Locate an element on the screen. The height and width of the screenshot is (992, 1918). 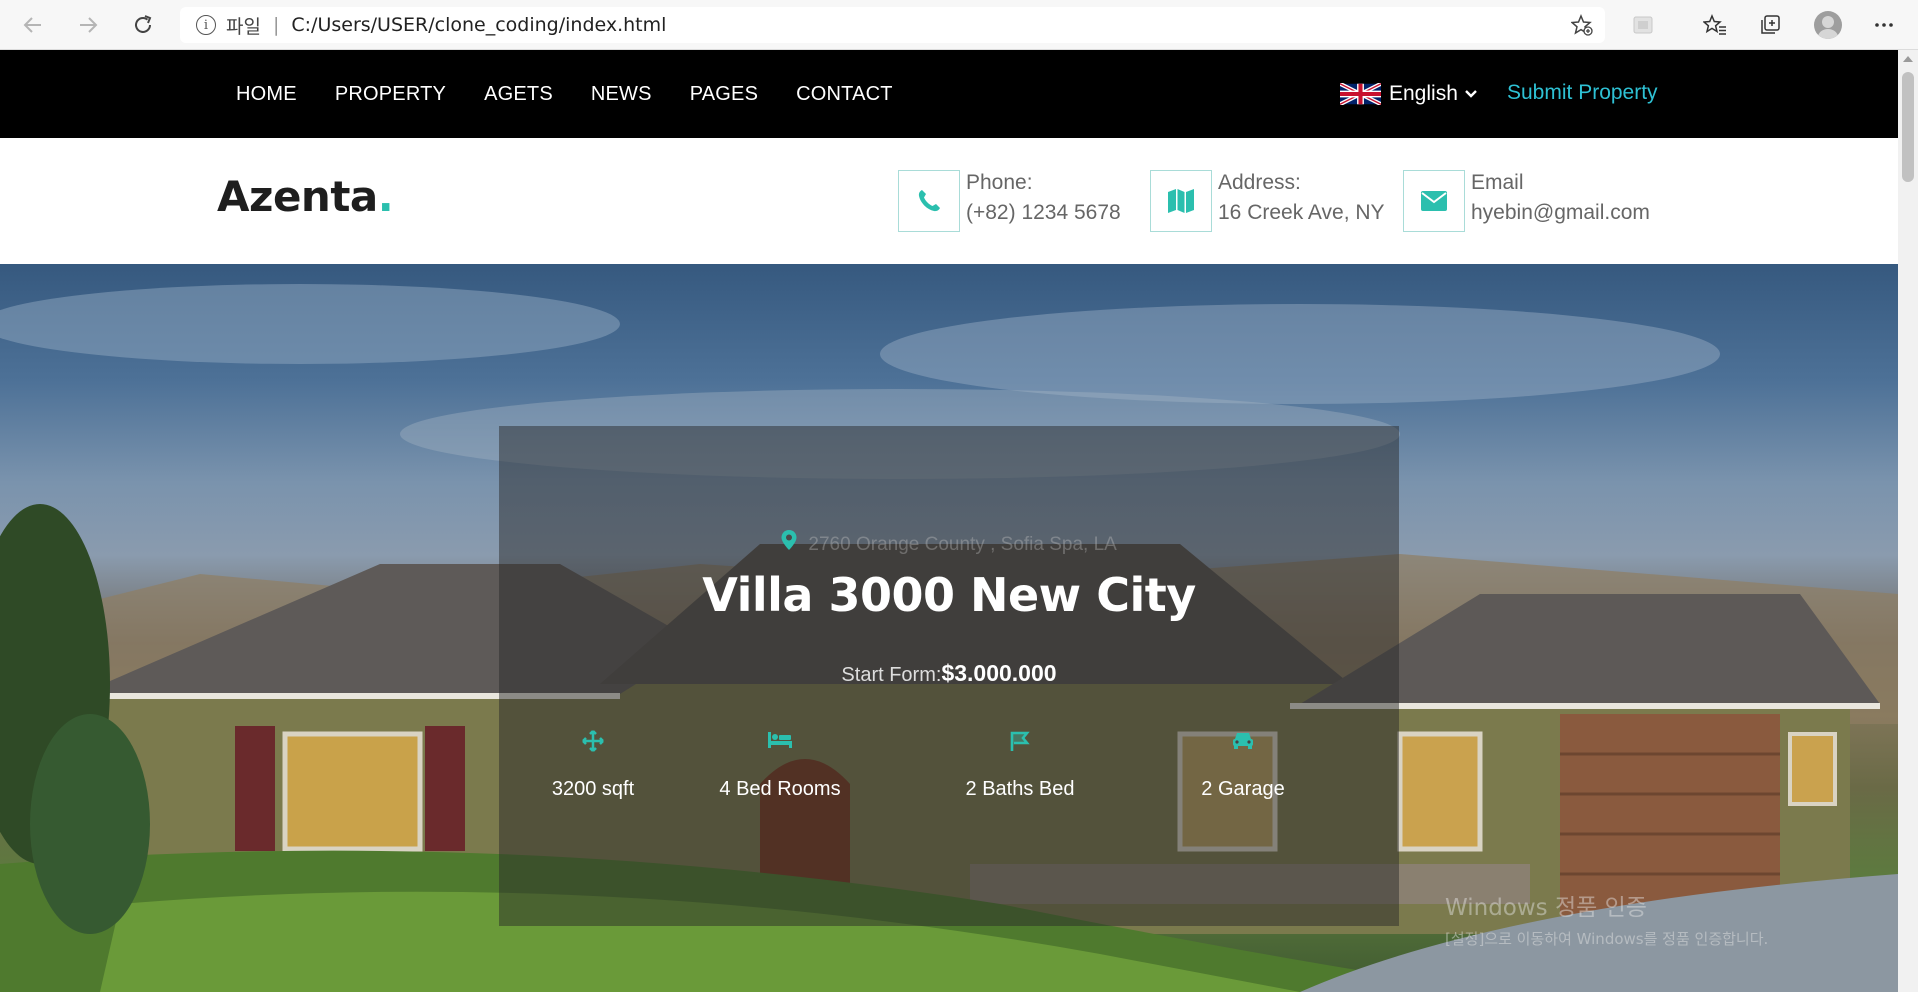
location-text: 2760 Orange County , Sofia Spa, LA is located at coordinates (962, 544).